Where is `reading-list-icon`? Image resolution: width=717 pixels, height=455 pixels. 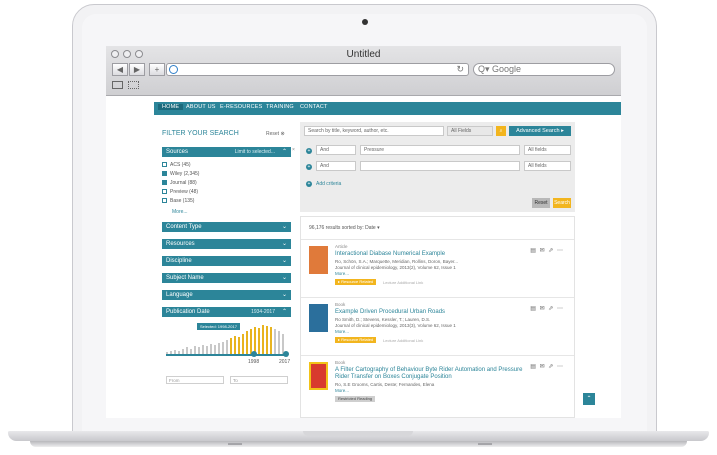 reading-list-icon is located at coordinates (117, 85).